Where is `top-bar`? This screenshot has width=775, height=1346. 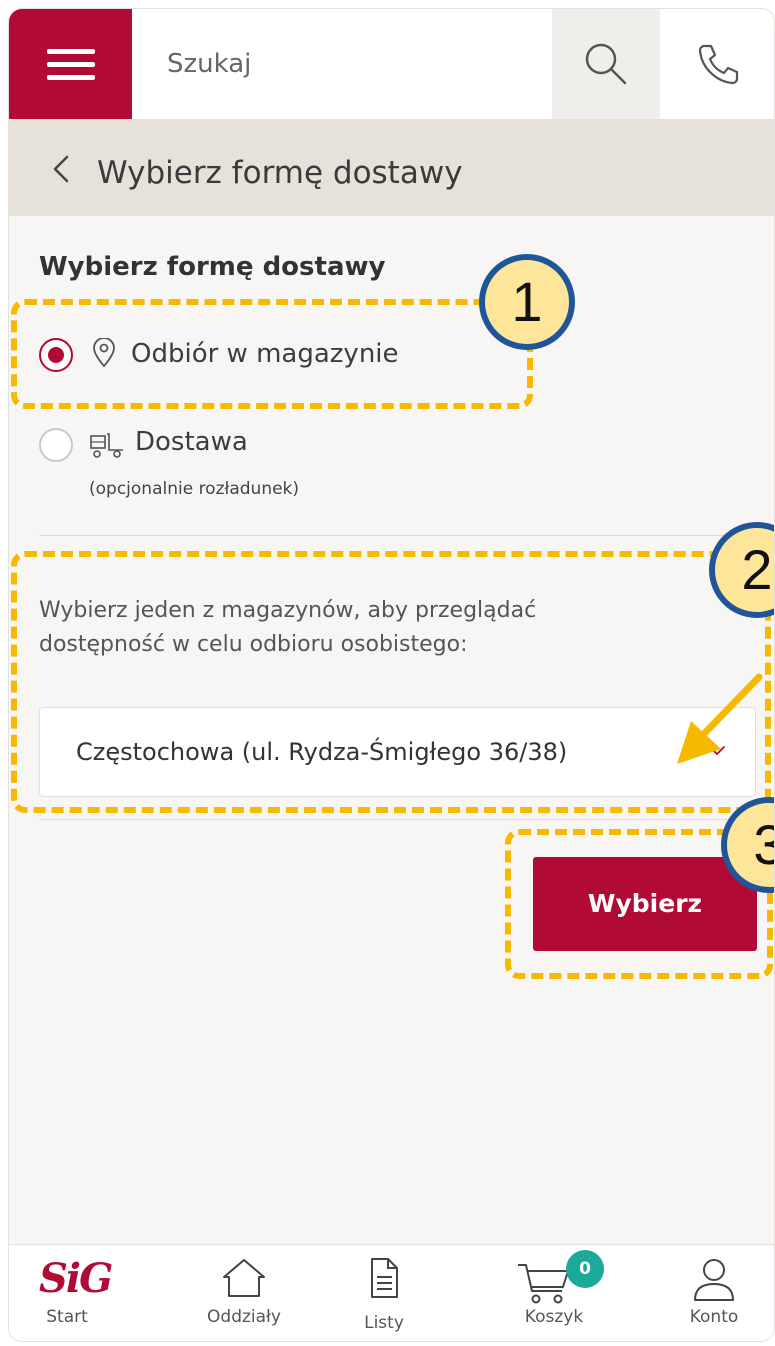
top-bar is located at coordinates (391, 64).